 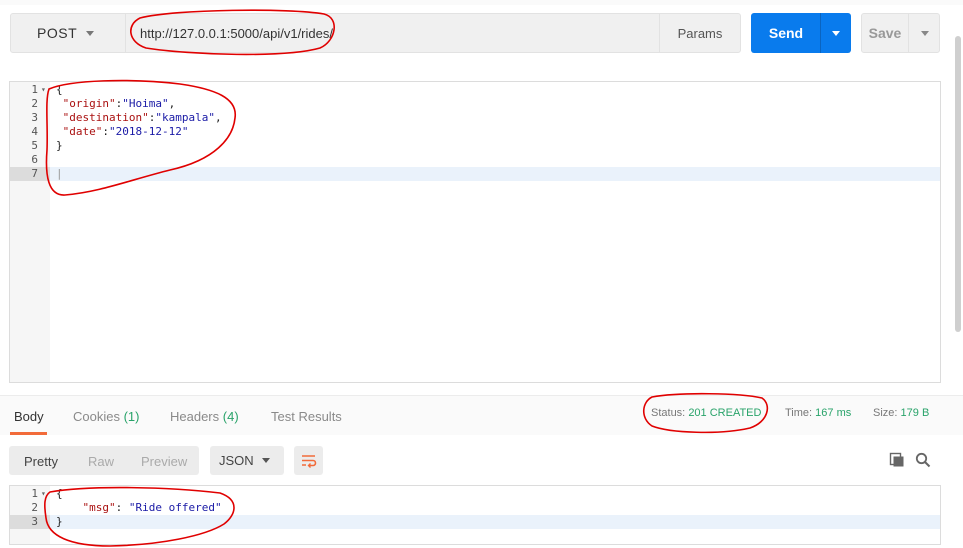 What do you see at coordinates (96, 416) in the screenshot?
I see `tab-cookies-label: Cookies` at bounding box center [96, 416].